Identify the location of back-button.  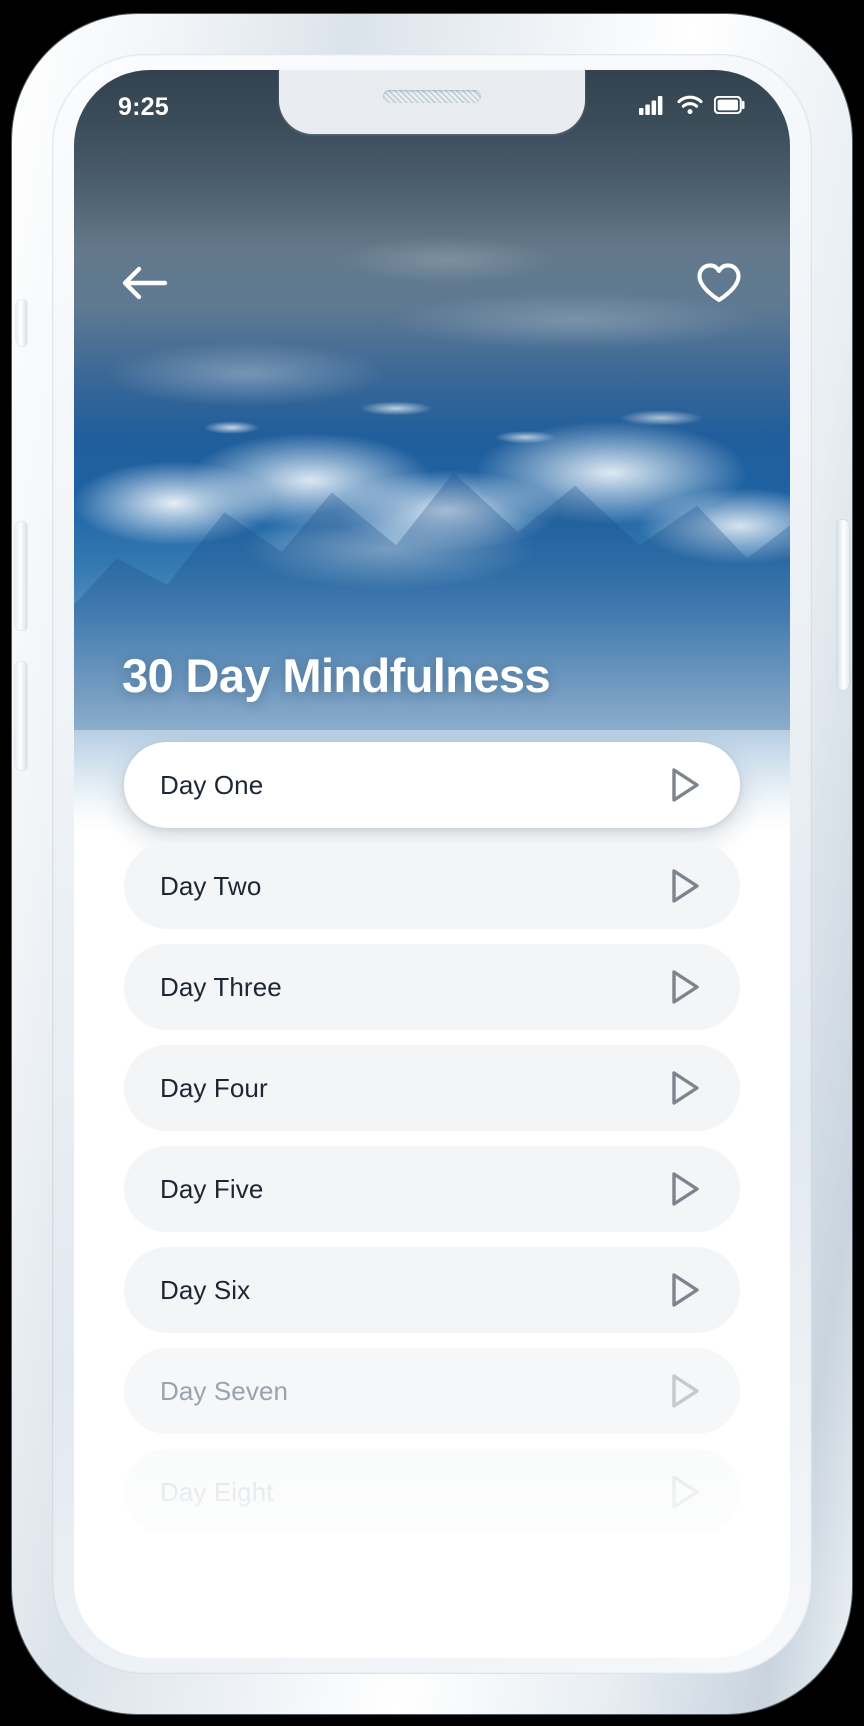
(145, 285).